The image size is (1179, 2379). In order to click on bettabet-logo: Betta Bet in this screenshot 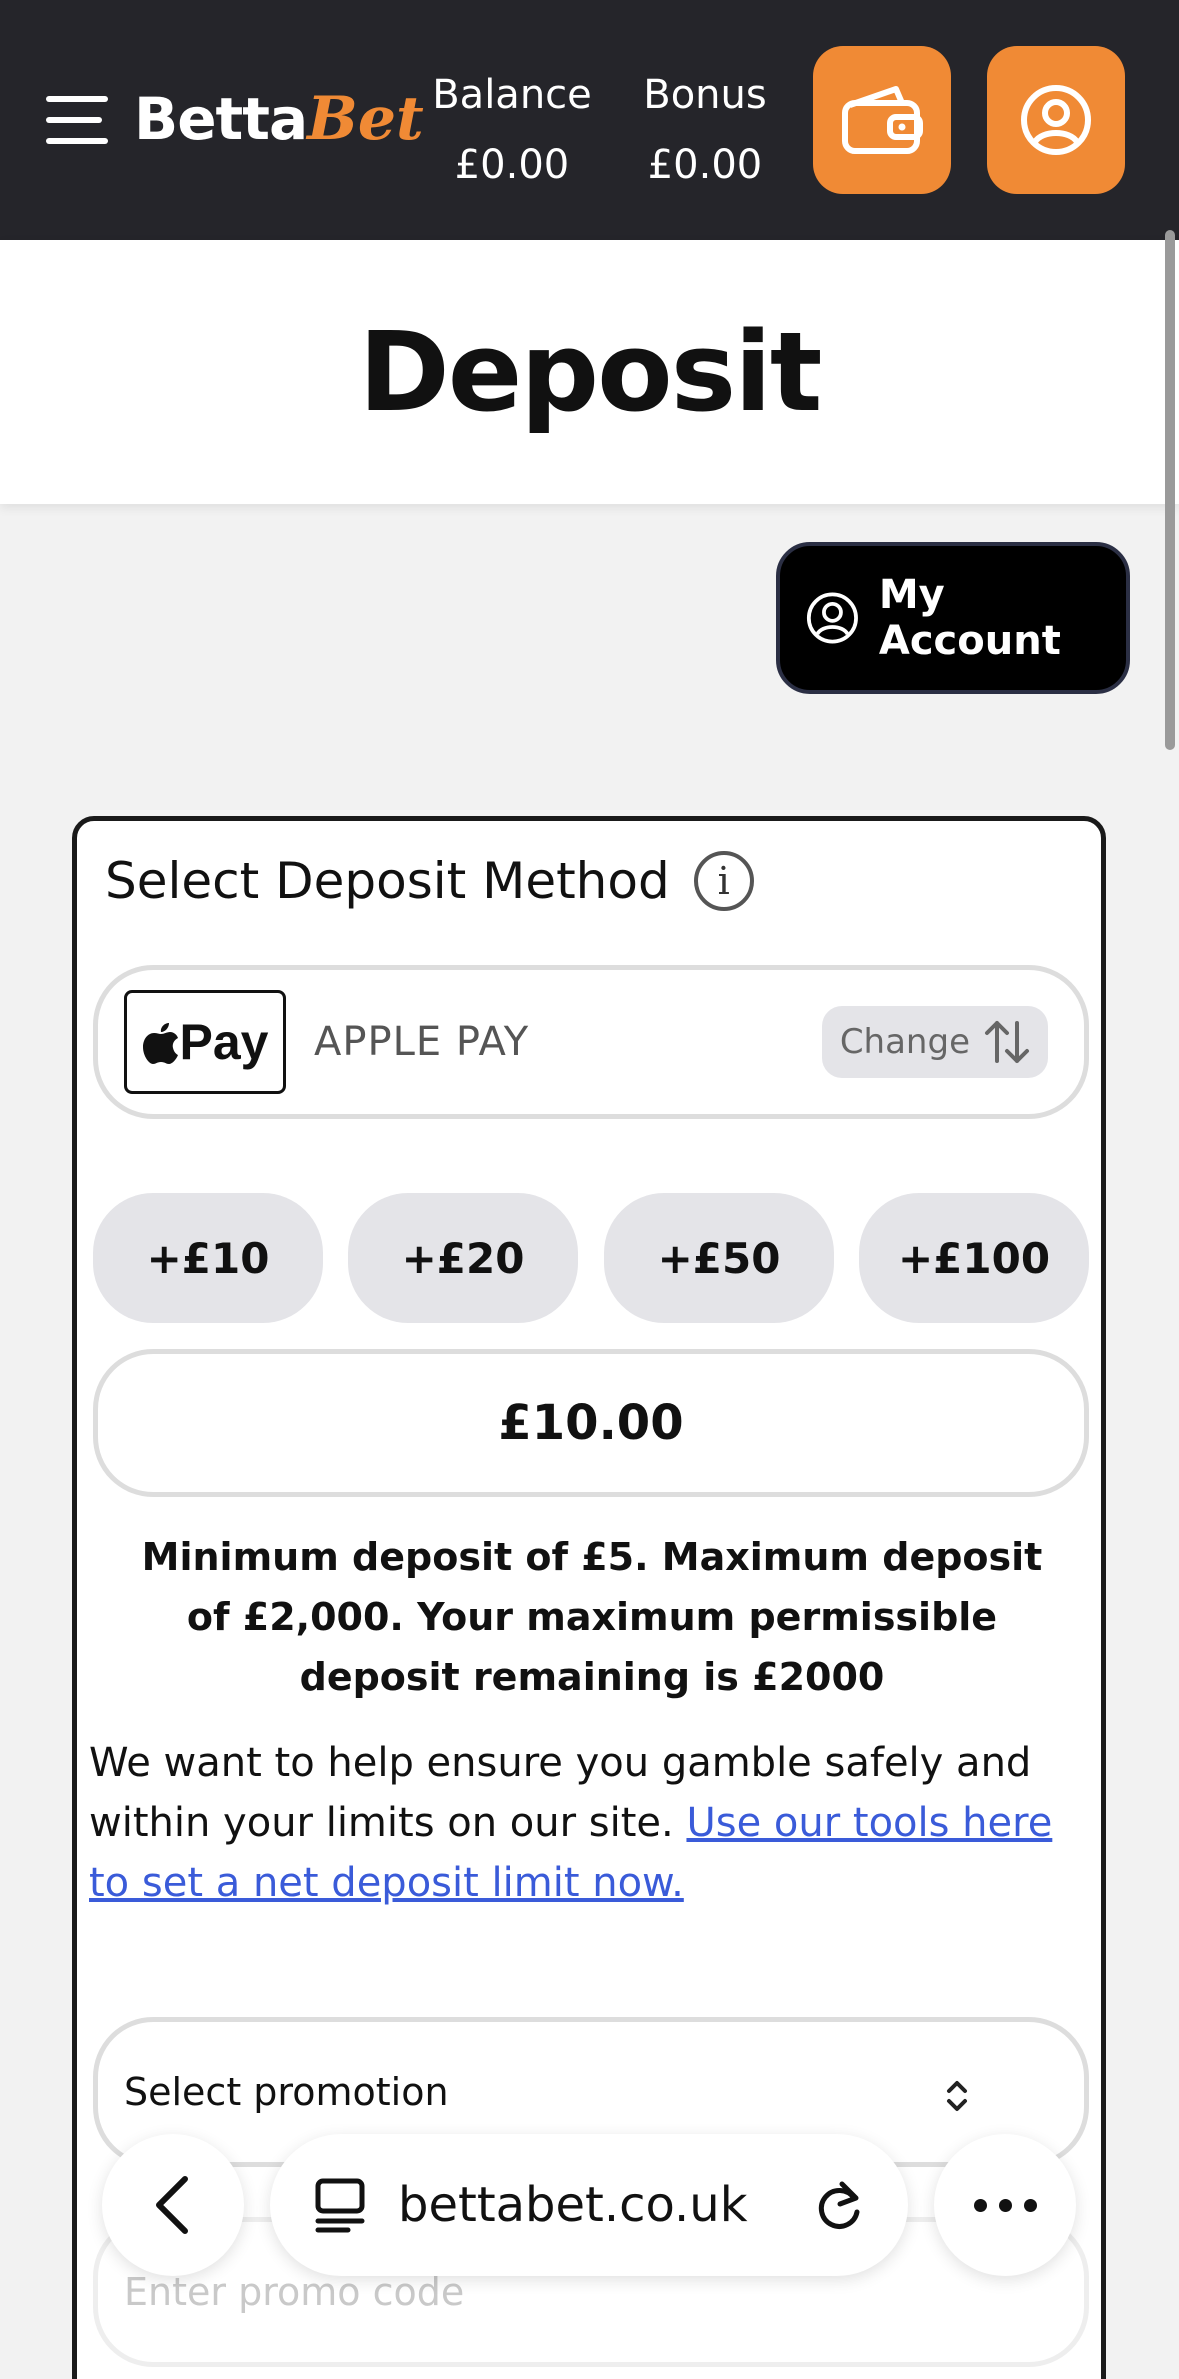, I will do `click(279, 124)`.